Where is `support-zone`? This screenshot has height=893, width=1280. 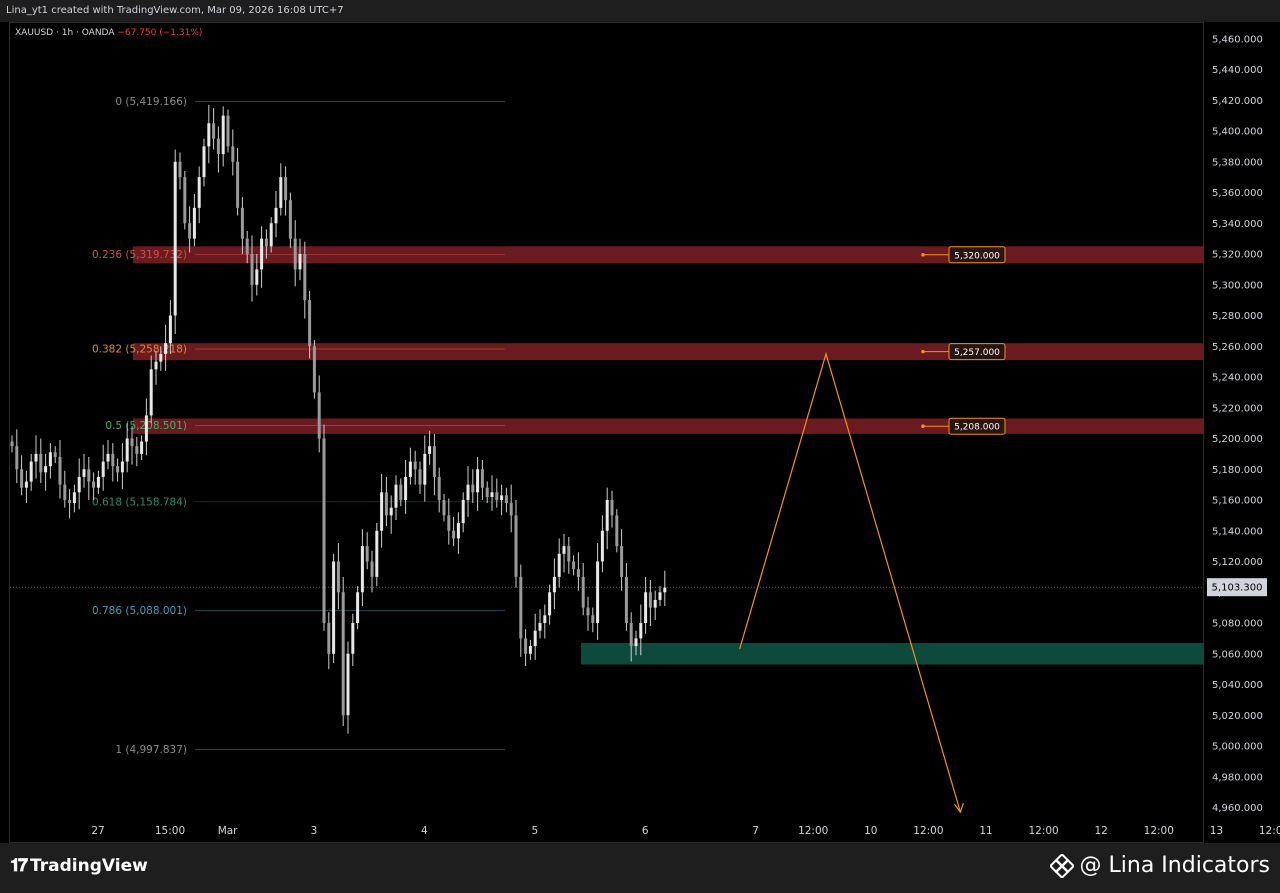 support-zone is located at coordinates (892, 653).